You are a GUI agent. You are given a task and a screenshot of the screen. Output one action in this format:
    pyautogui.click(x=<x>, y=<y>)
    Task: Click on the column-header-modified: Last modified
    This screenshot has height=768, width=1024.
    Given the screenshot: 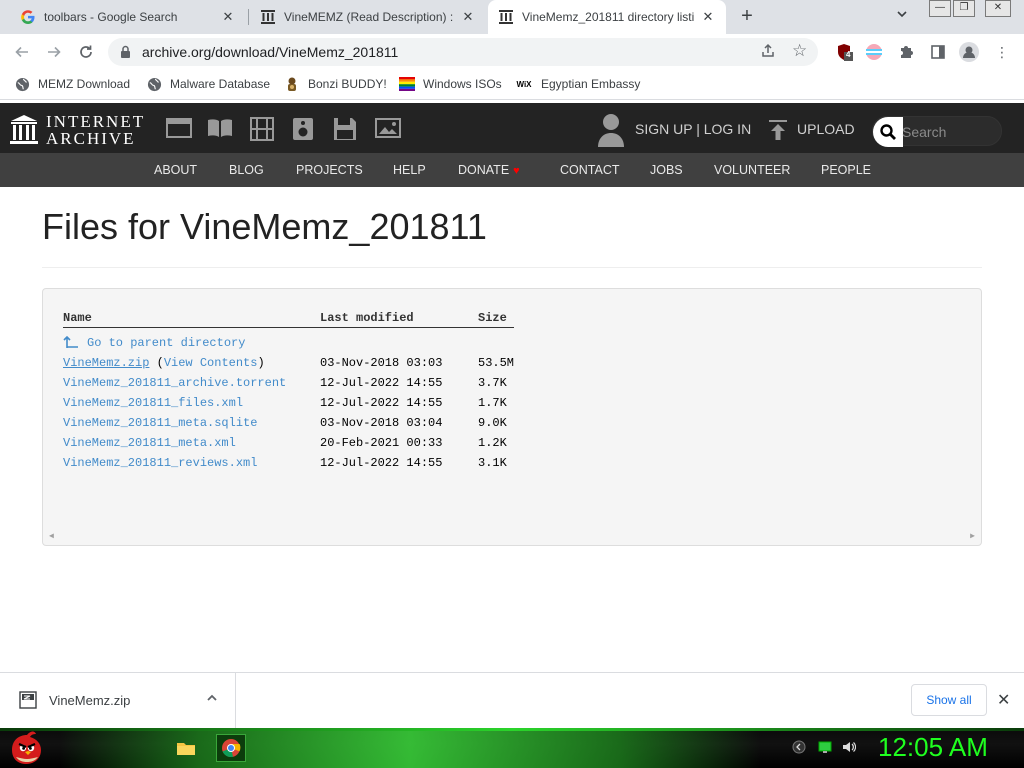 What is the action you would take?
    pyautogui.click(x=367, y=318)
    